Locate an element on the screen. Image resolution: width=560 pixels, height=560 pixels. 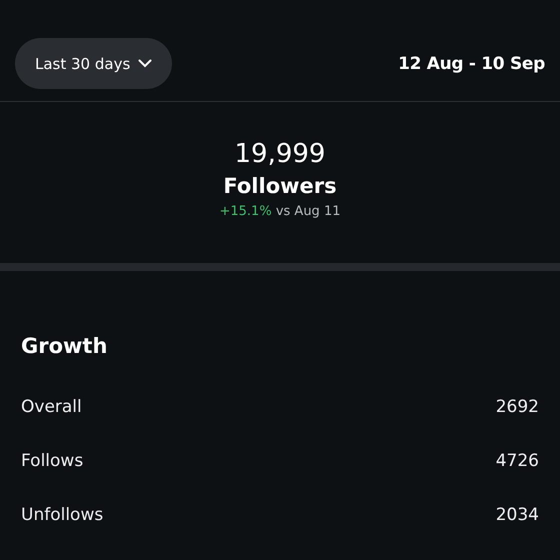
change-text: +15.1% vs Aug 11 is located at coordinates (279, 211).